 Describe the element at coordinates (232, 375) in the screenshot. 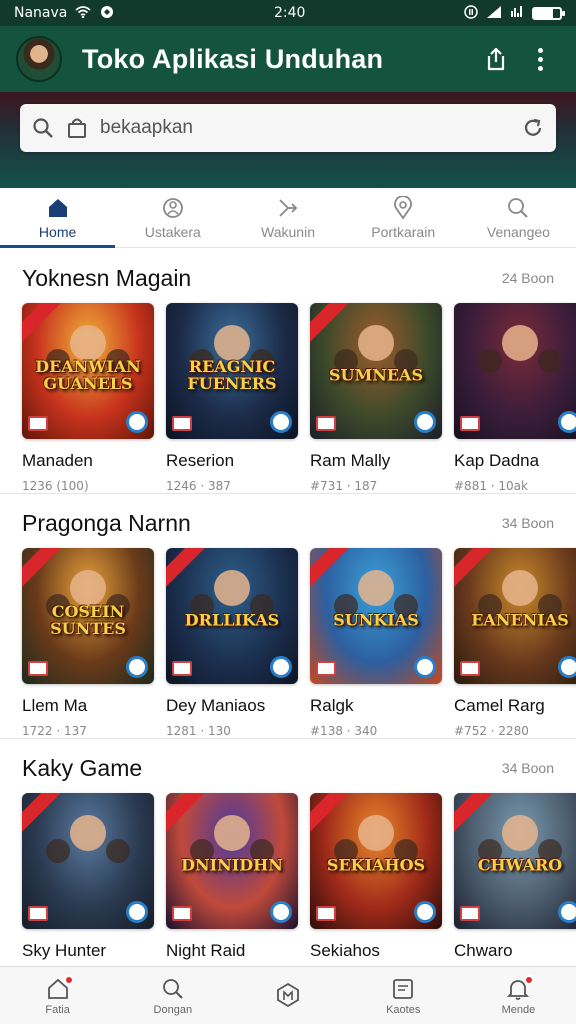

I see `game-logo: REAGNIC FUENERS` at that location.